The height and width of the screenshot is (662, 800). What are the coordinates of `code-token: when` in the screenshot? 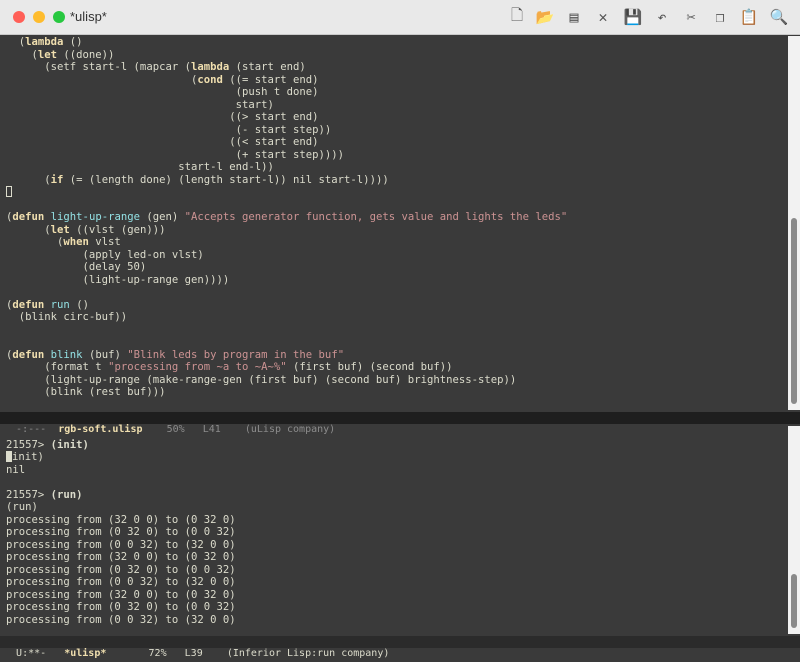 It's located at (76, 242).